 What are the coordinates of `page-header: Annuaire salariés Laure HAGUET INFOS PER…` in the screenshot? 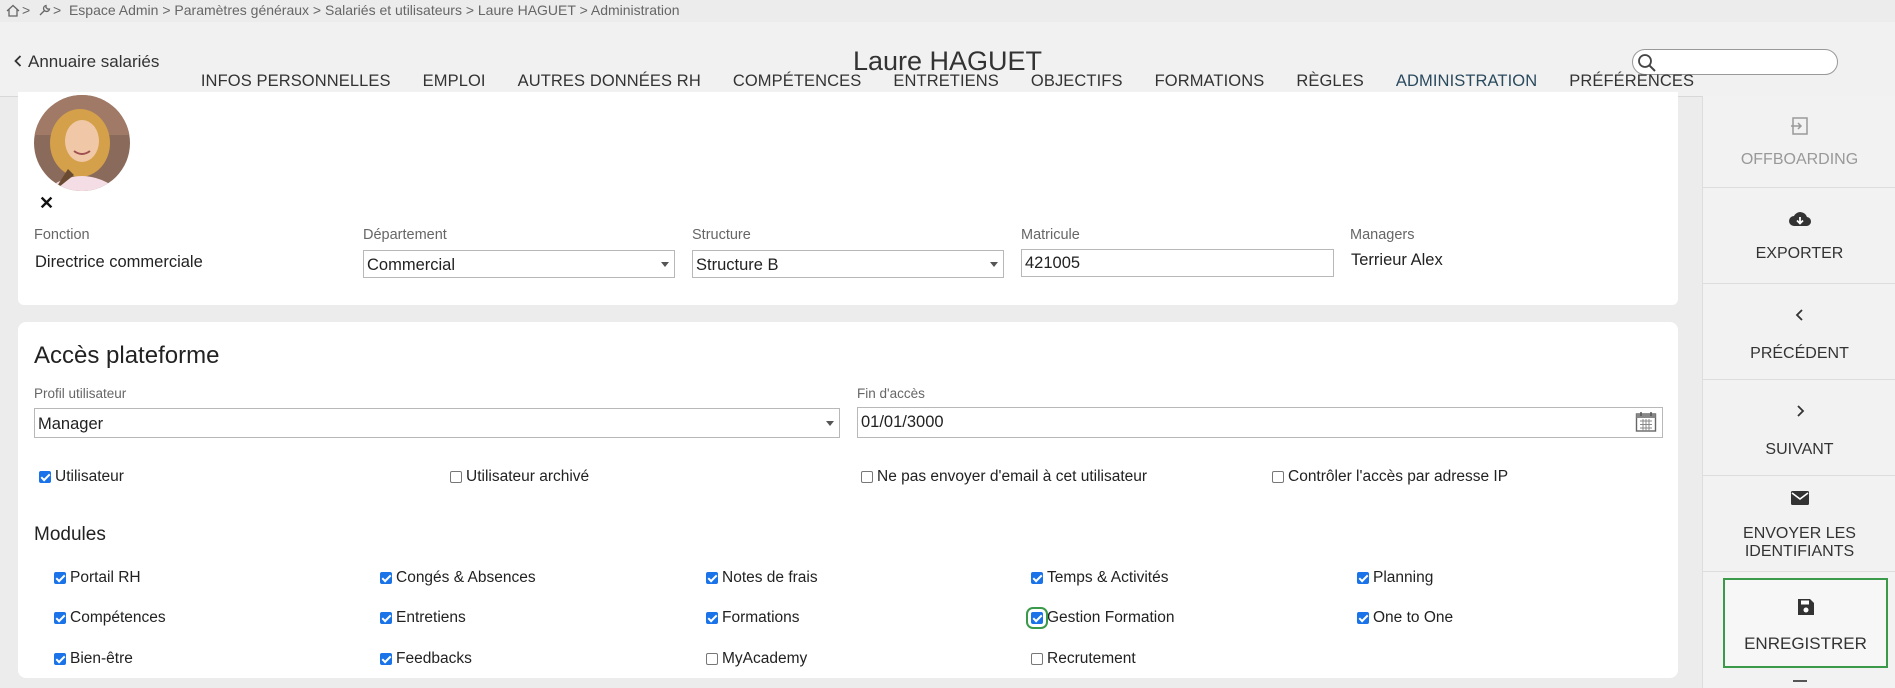 It's located at (947, 59).